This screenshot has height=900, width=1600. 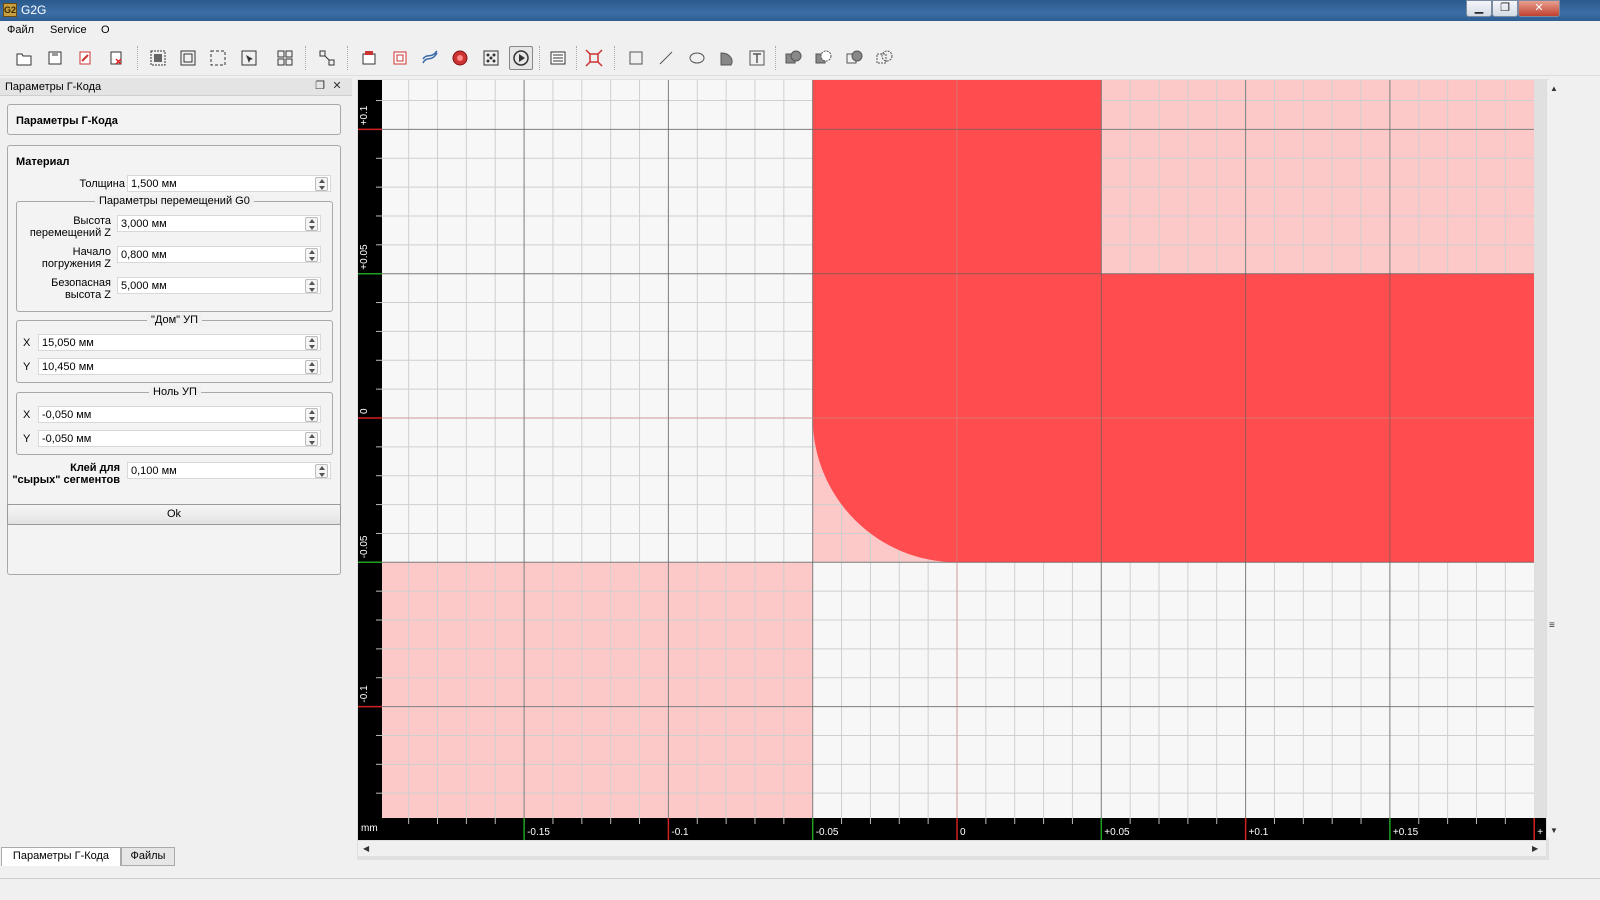 I want to click on minimize-button: ▁, so click(x=1479, y=8).